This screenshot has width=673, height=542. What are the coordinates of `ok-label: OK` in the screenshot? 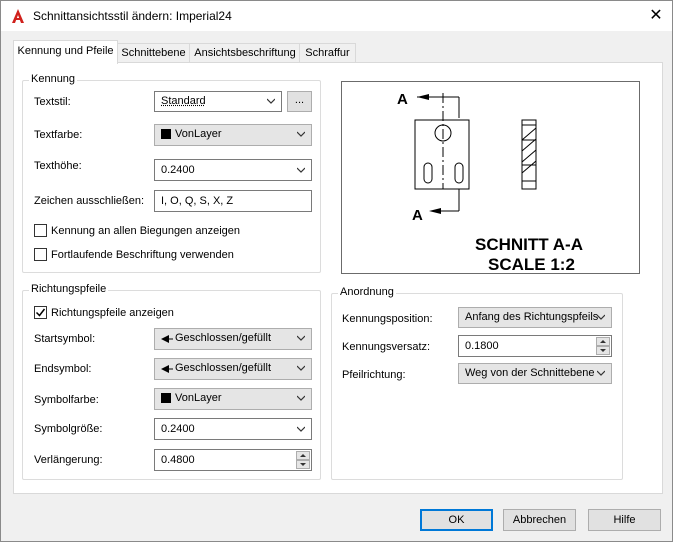 It's located at (456, 520).